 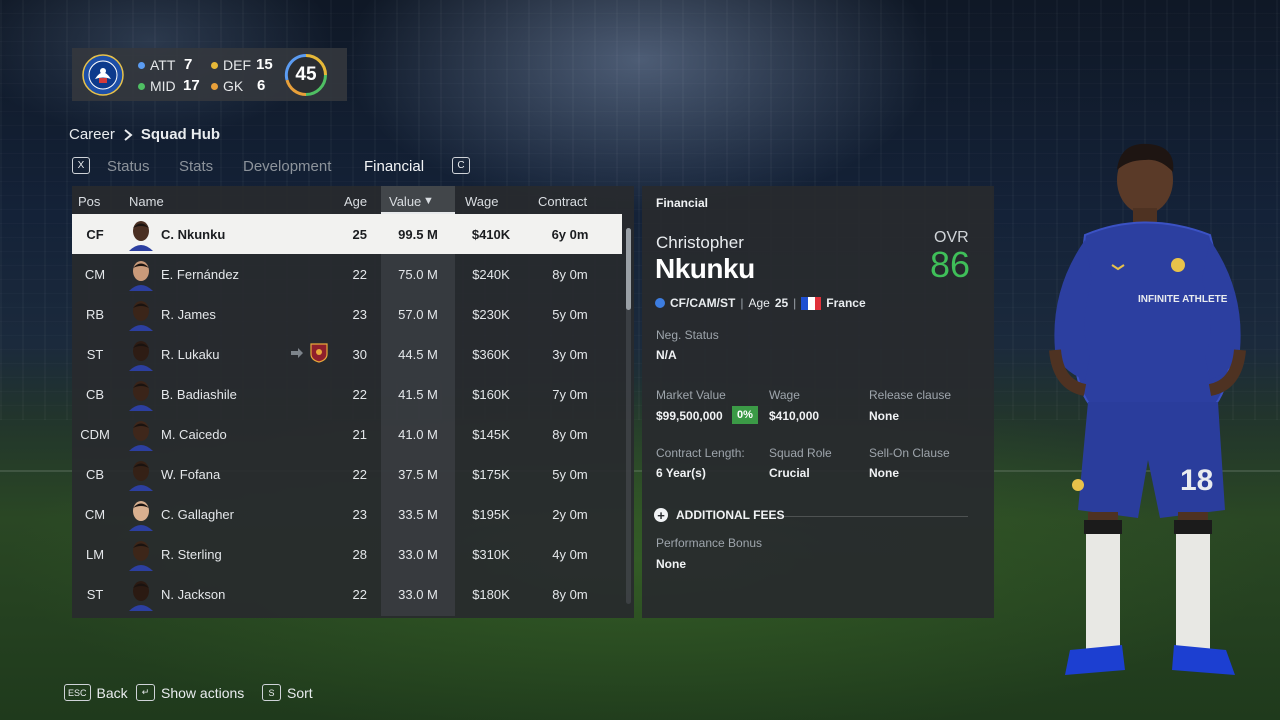 I want to click on cell-value: 75.0 M, so click(x=418, y=274).